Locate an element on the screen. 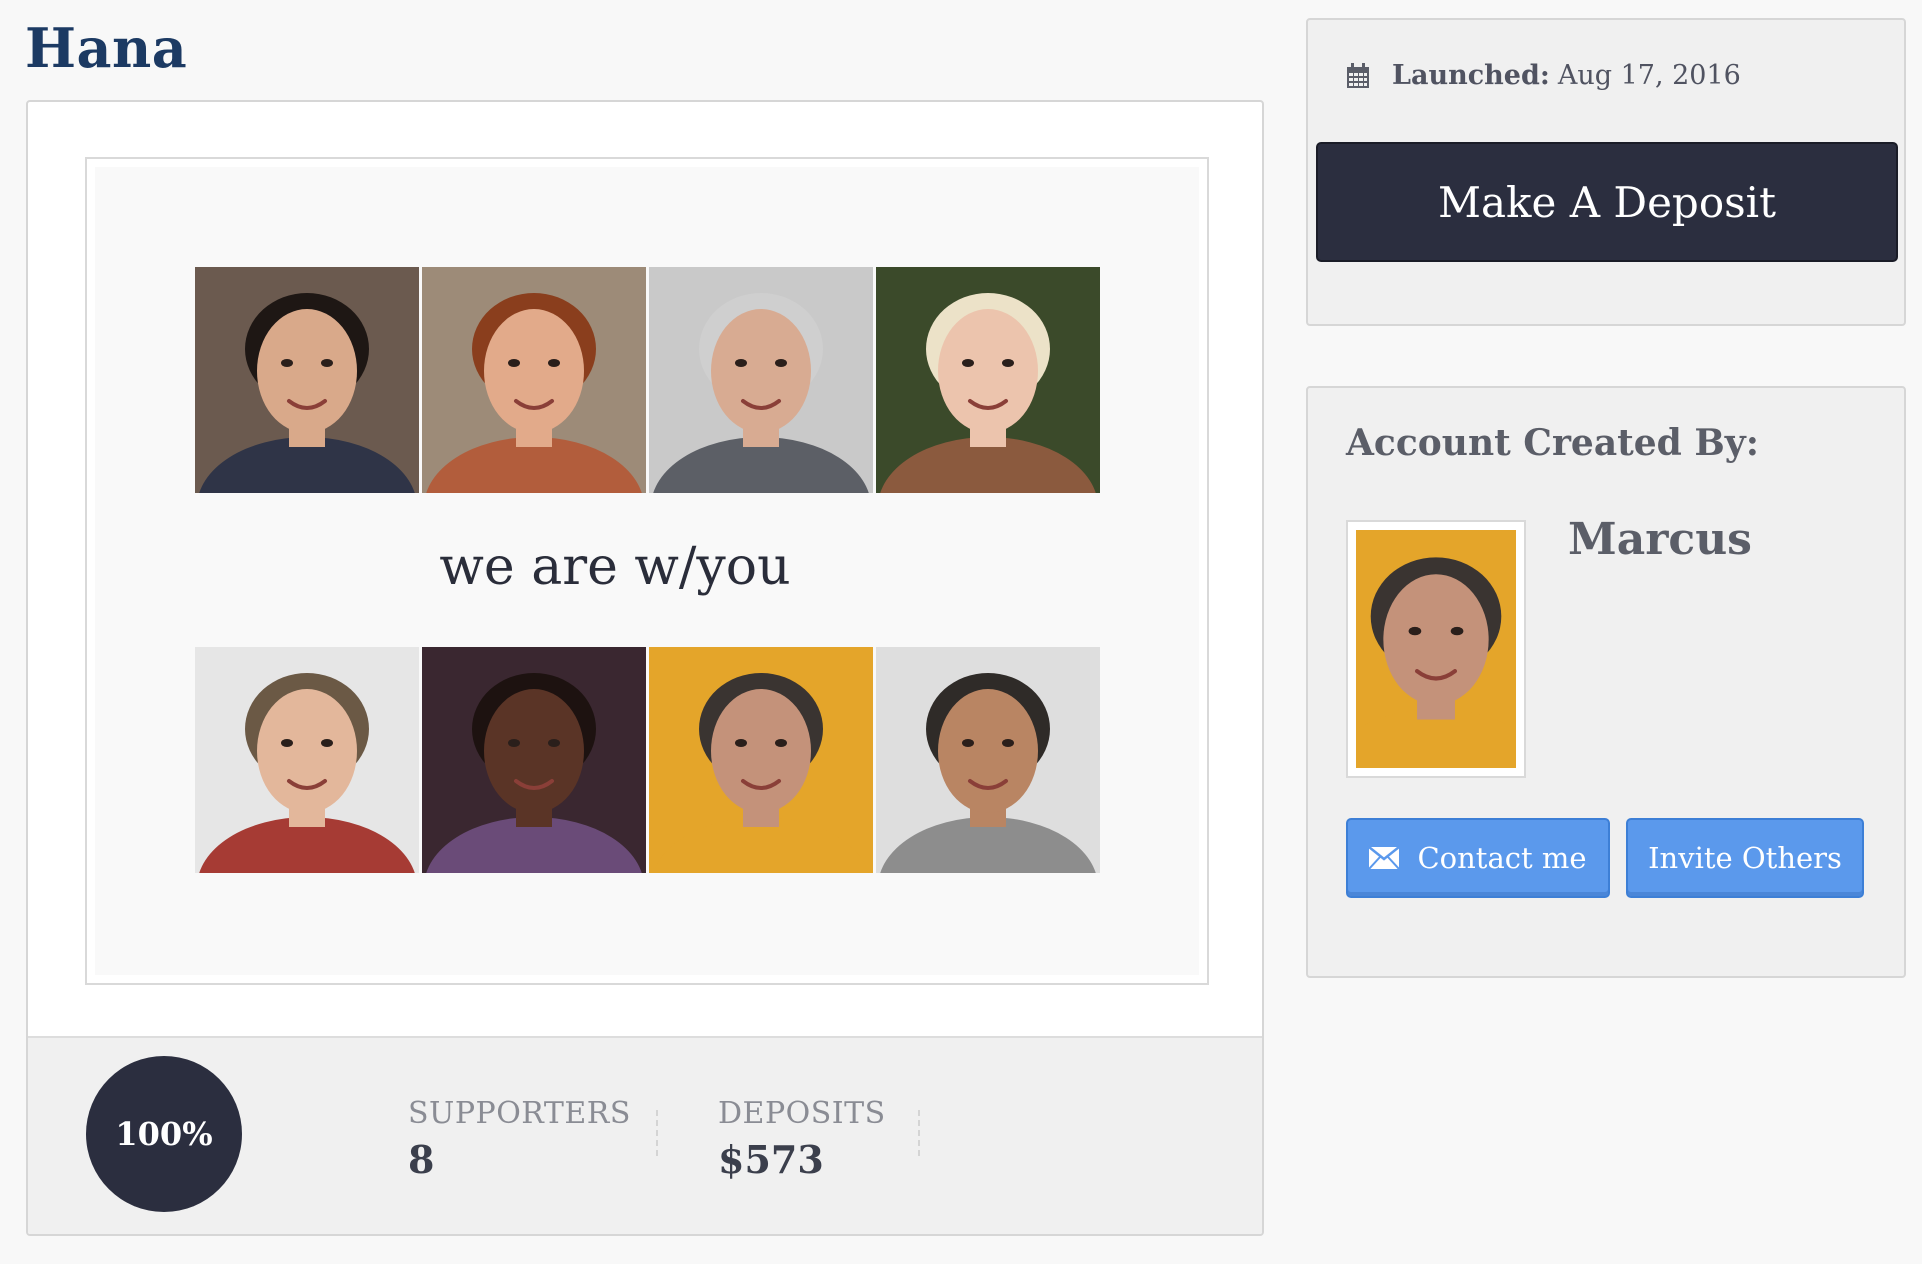  launch-panel: Launched: Aug 17, 2016 Make A Deposit is located at coordinates (1606, 172).